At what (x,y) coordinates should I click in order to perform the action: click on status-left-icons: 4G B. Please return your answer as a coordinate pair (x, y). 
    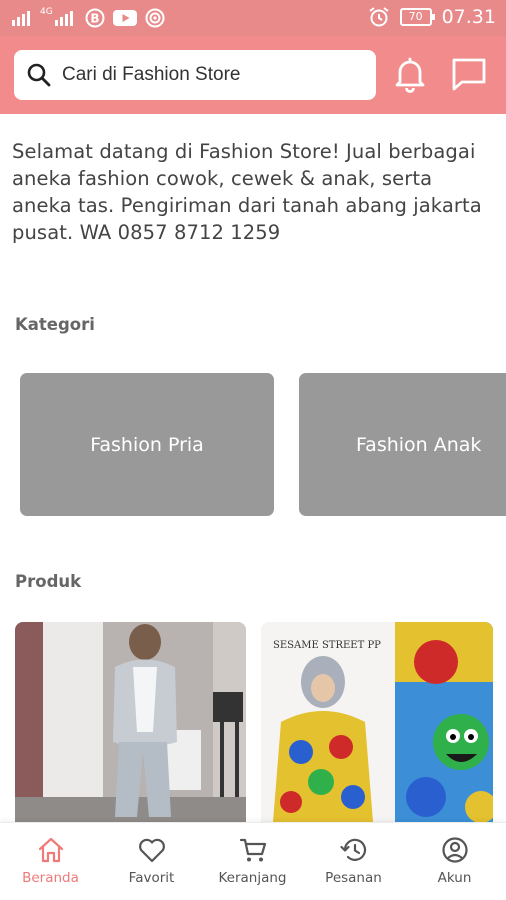
    Looking at the image, I should click on (88, 17).